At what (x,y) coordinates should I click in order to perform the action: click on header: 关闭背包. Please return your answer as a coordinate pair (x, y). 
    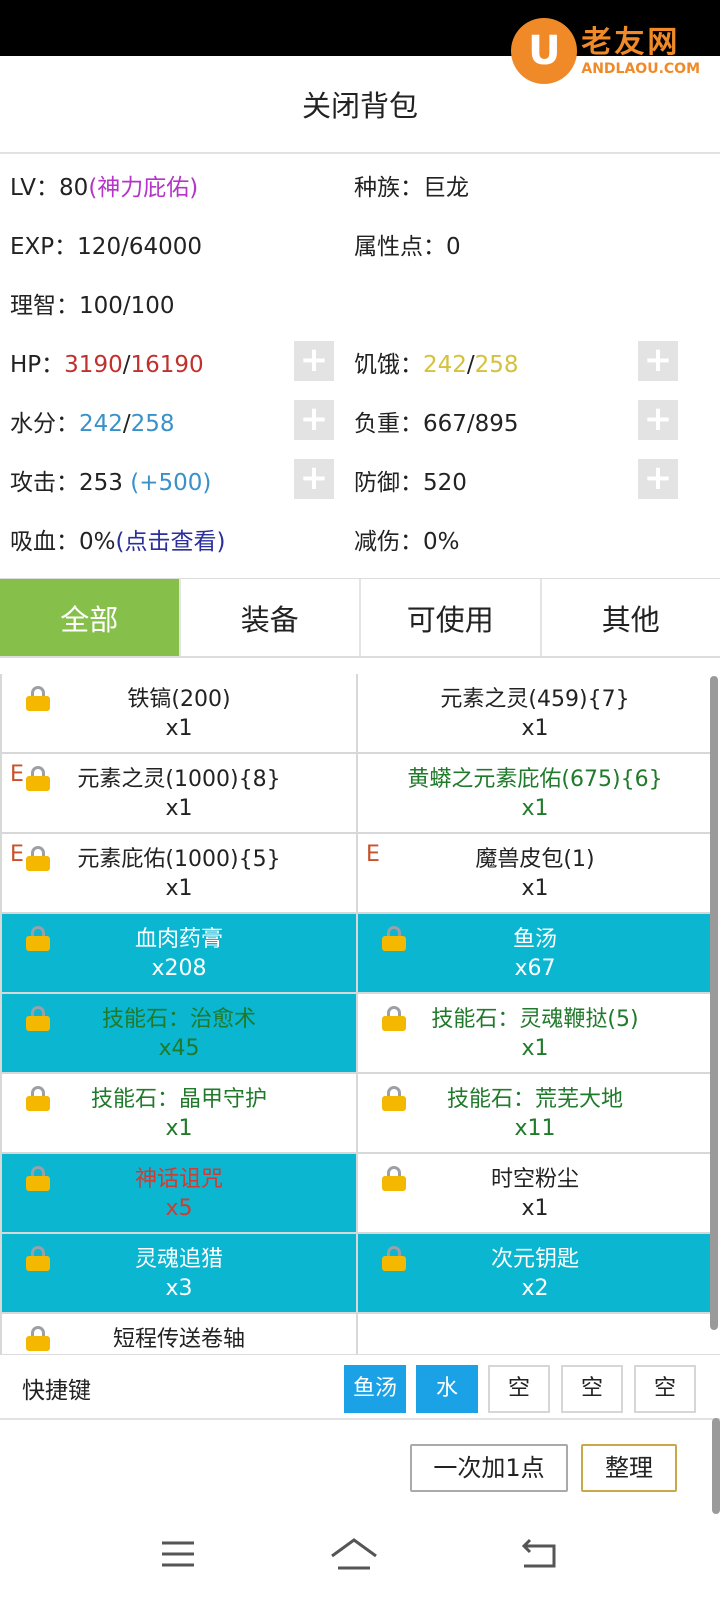
    Looking at the image, I should click on (360, 105).